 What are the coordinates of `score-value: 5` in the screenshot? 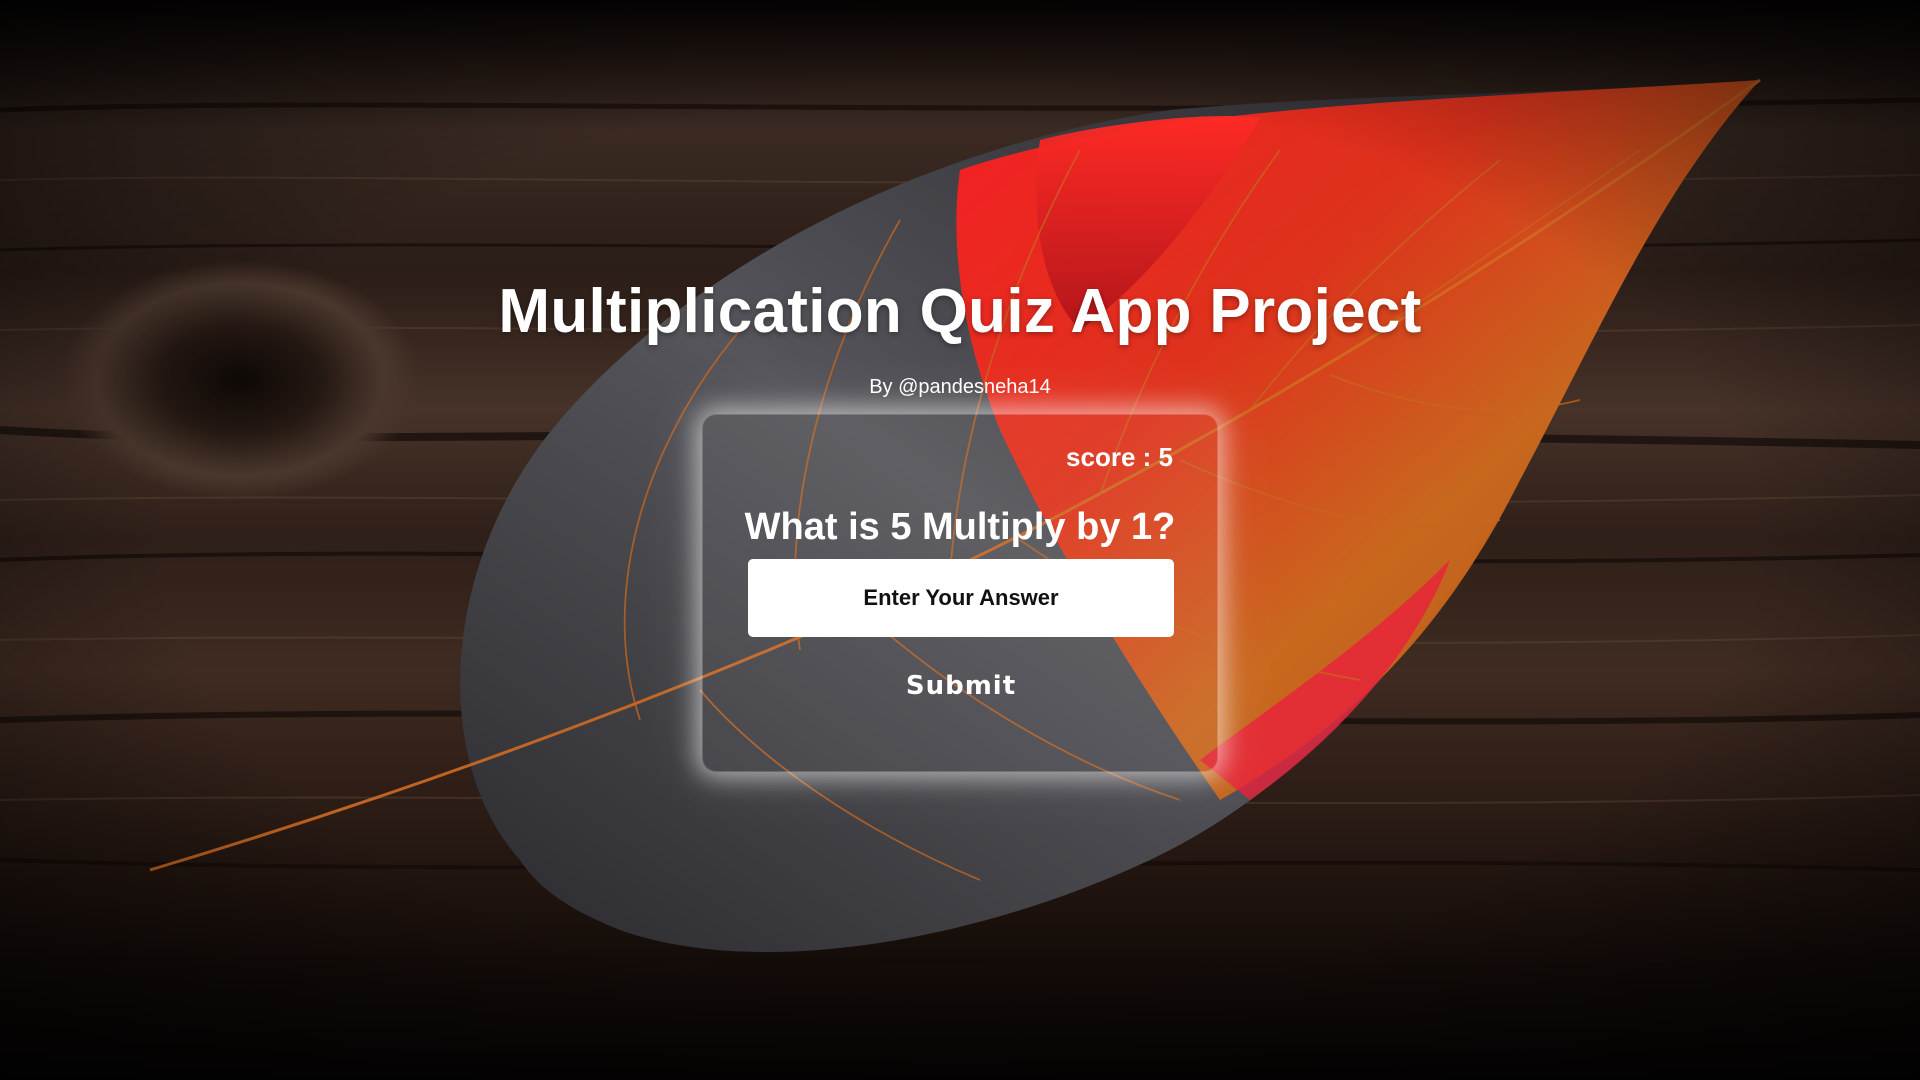 It's located at (1165, 457).